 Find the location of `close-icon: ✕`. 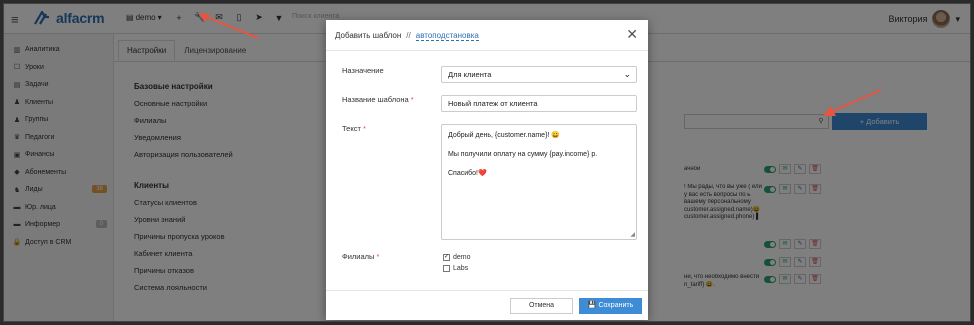

close-icon: ✕ is located at coordinates (632, 34).